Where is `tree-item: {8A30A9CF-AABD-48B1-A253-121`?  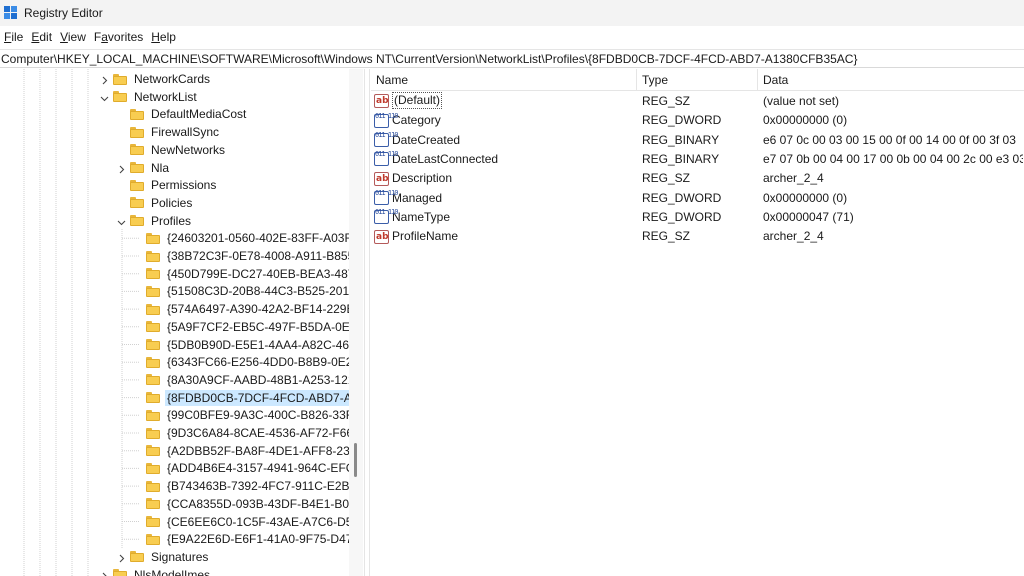
tree-item: {8A30A9CF-AABD-48B1-A253-121 is located at coordinates (251, 380).